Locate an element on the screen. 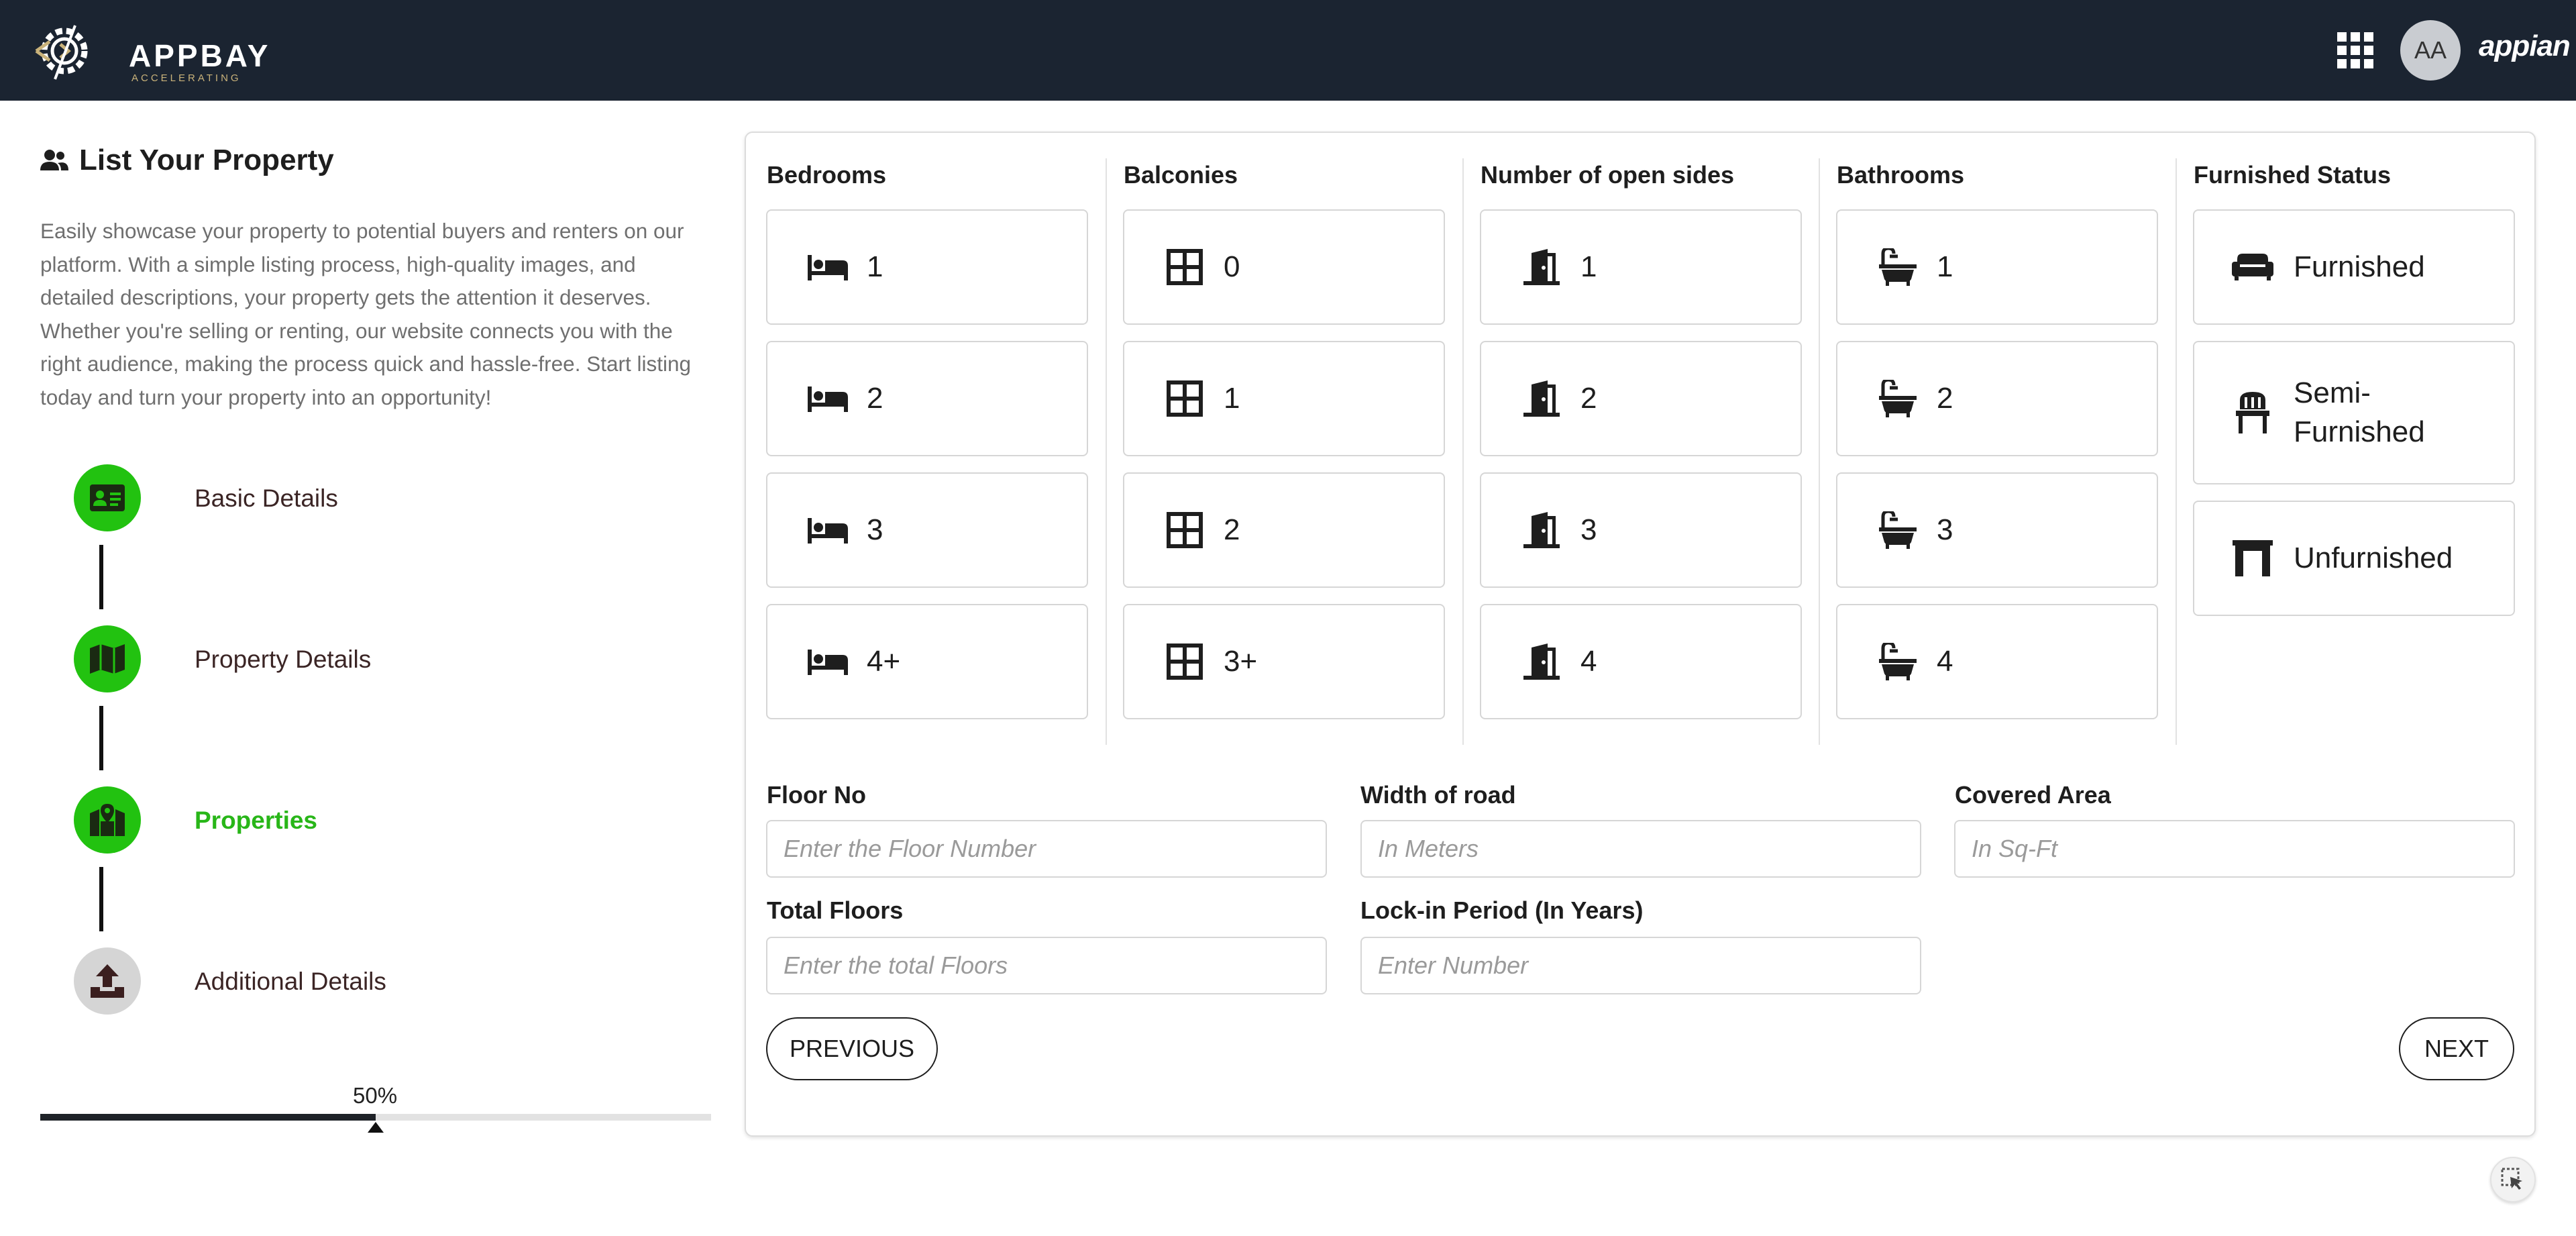 Image resolution: width=2576 pixels, height=1236 pixels. balconies-option: 3+ is located at coordinates (1284, 661).